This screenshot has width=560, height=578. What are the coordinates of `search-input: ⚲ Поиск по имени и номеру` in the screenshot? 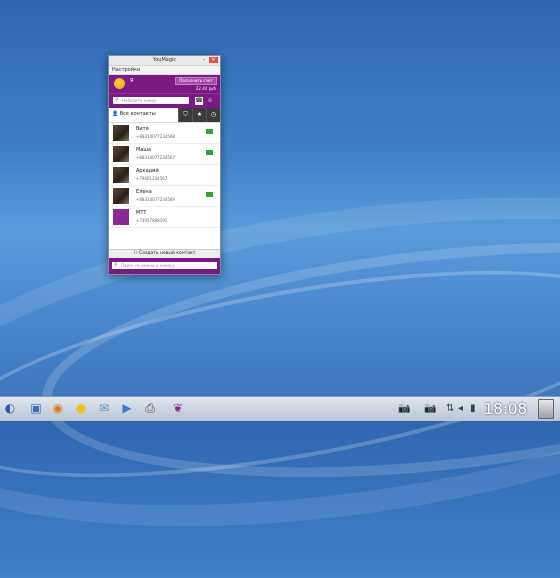 It's located at (164, 265).